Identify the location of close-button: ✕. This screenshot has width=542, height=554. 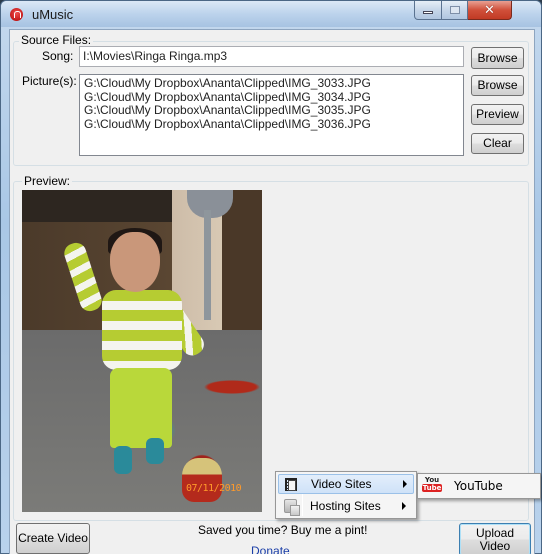
(490, 10).